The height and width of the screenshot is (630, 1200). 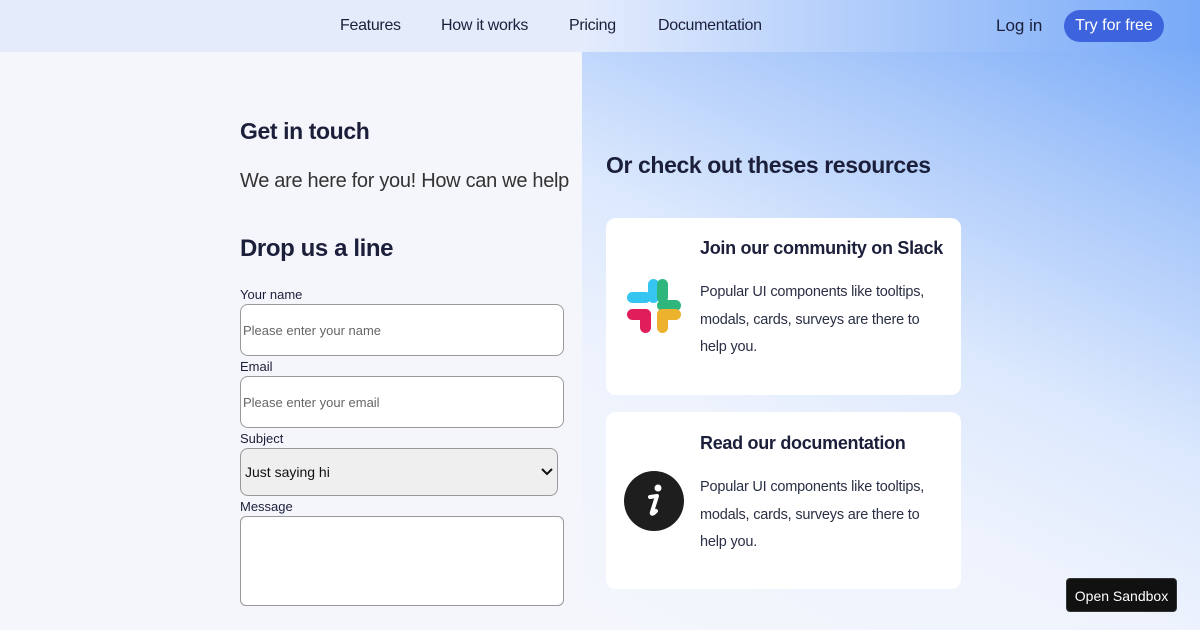 I want to click on name-input, so click(x=402, y=330).